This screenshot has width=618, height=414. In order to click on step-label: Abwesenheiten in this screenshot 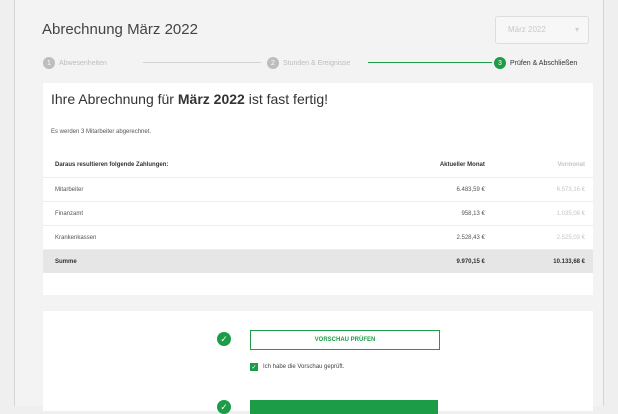, I will do `click(83, 63)`.